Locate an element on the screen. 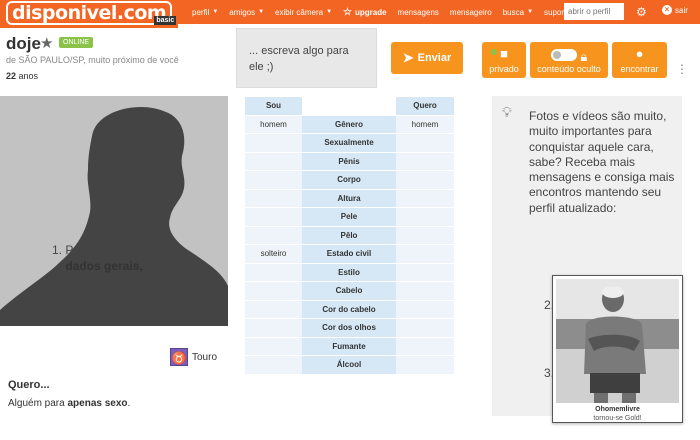 Image resolution: width=700 pixels, height=440 pixels. close-circle-icon: × is located at coordinates (667, 10).